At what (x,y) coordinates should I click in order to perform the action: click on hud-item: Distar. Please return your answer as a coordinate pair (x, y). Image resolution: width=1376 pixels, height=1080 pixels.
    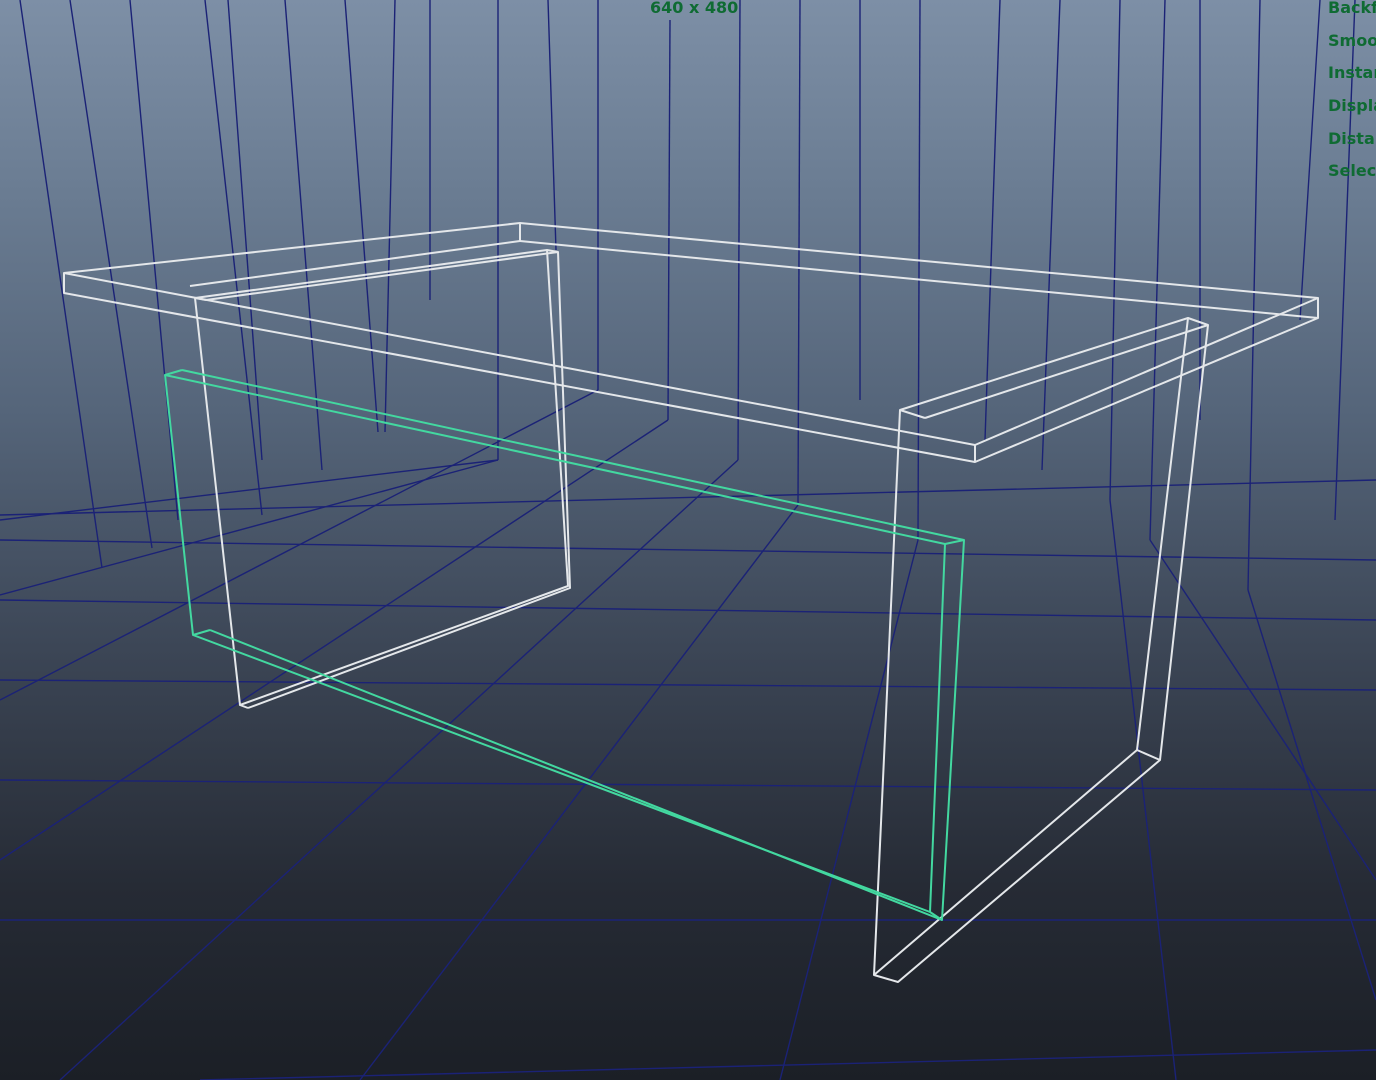
    Looking at the image, I should click on (1352, 139).